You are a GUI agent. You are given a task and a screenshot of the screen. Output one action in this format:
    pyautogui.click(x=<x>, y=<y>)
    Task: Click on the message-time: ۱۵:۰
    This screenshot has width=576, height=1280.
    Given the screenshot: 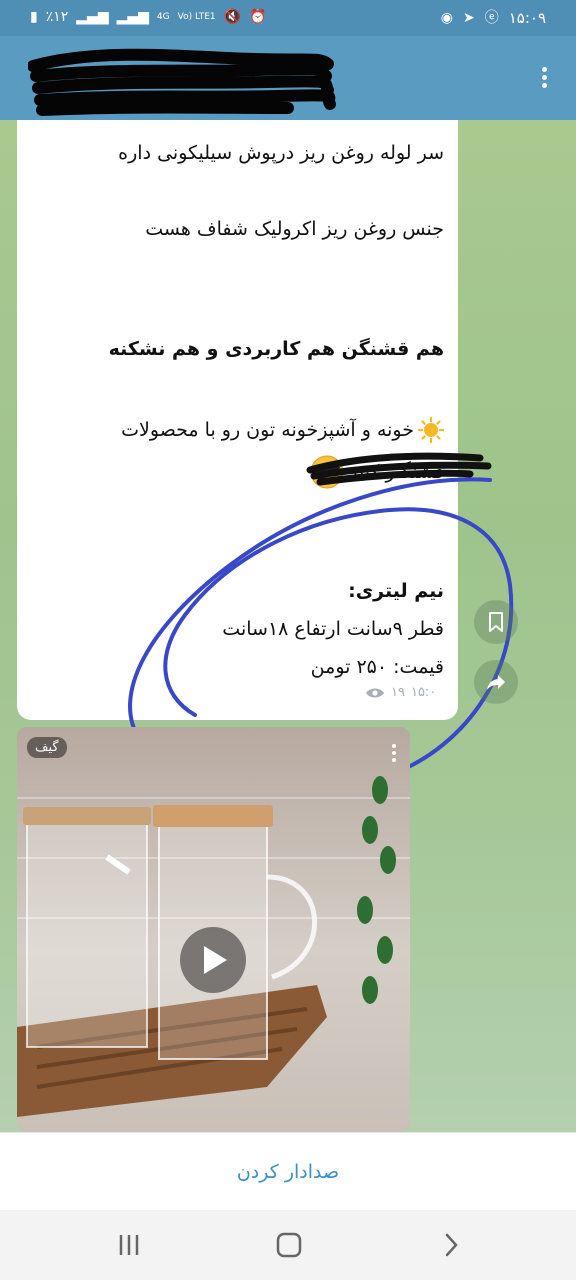 What is the action you would take?
    pyautogui.click(x=423, y=692)
    